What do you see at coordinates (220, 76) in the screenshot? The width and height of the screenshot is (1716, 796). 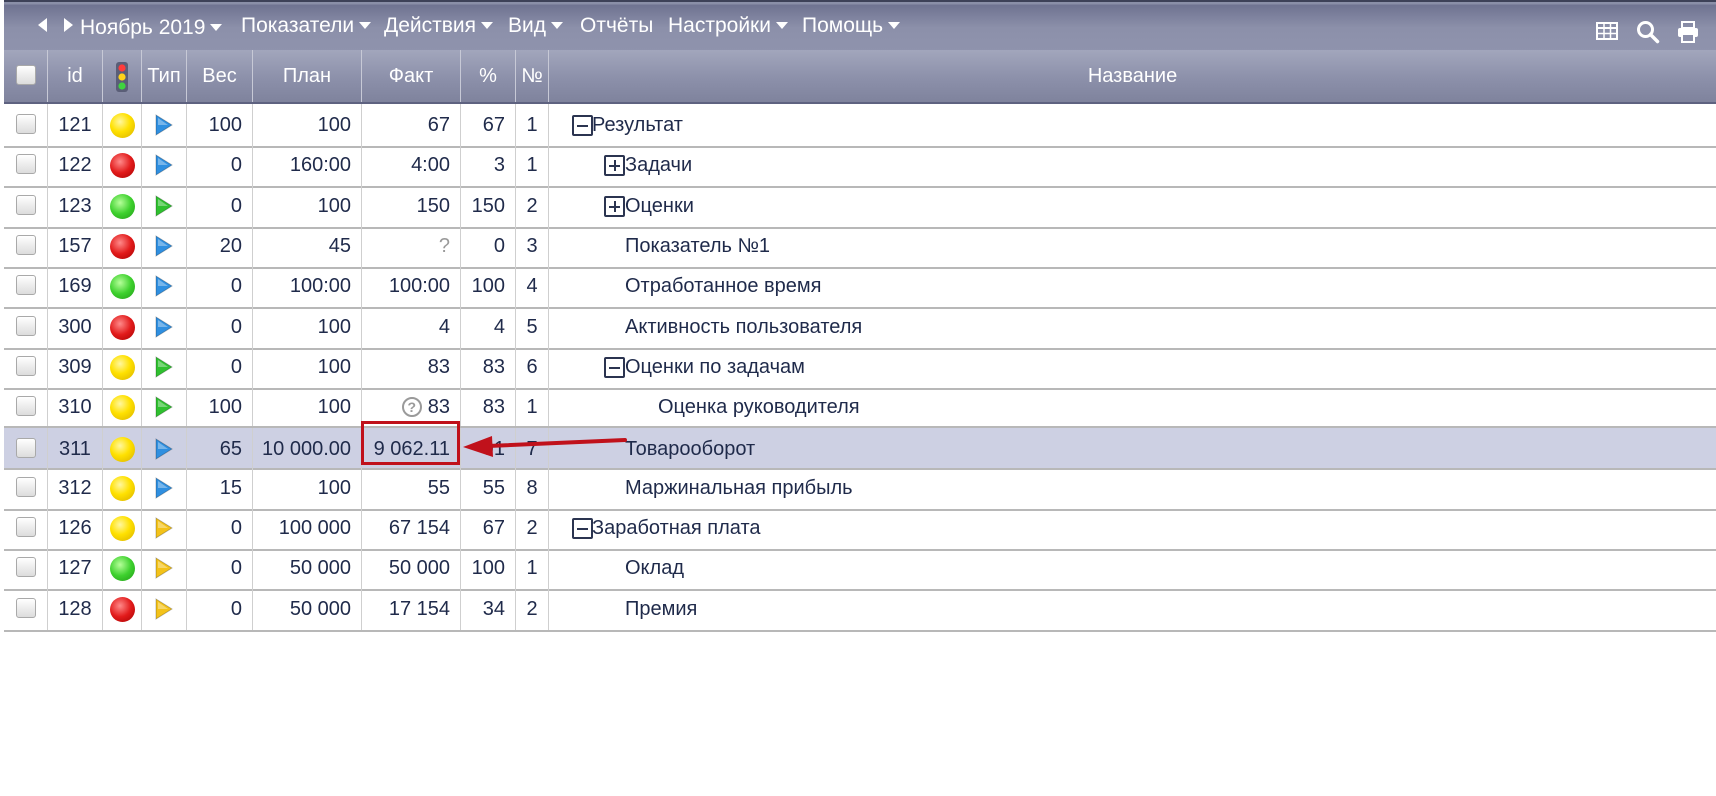 I see `header-weight: Вес` at bounding box center [220, 76].